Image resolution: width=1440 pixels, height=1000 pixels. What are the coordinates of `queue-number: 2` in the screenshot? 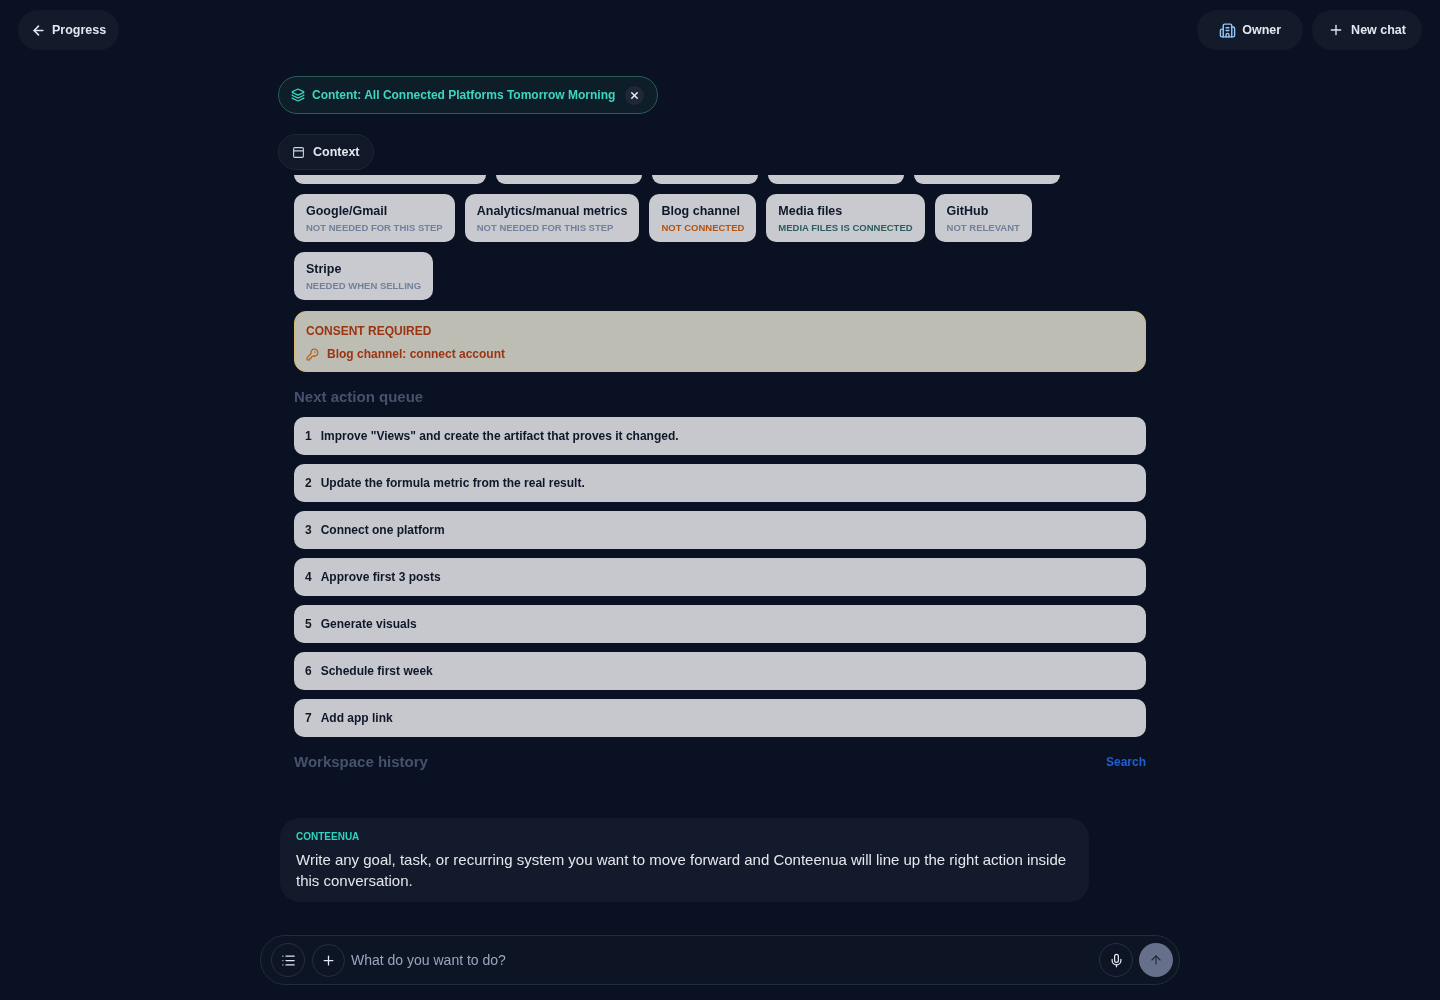 It's located at (308, 483).